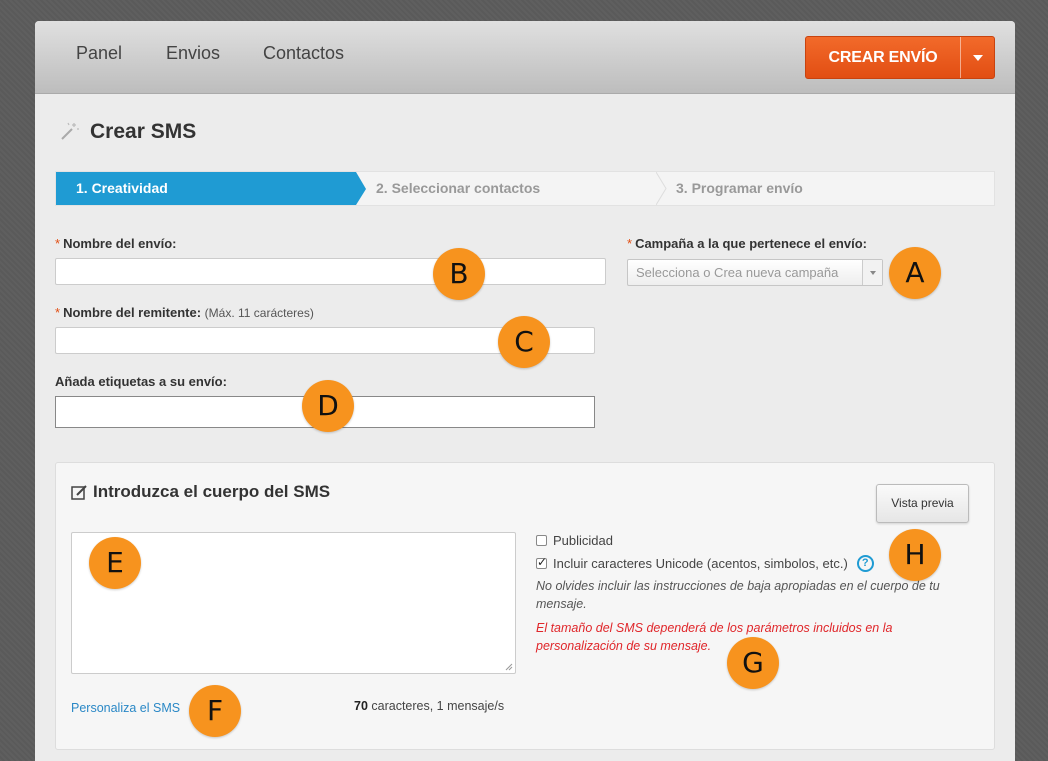  I want to click on marker-d: D, so click(328, 406).